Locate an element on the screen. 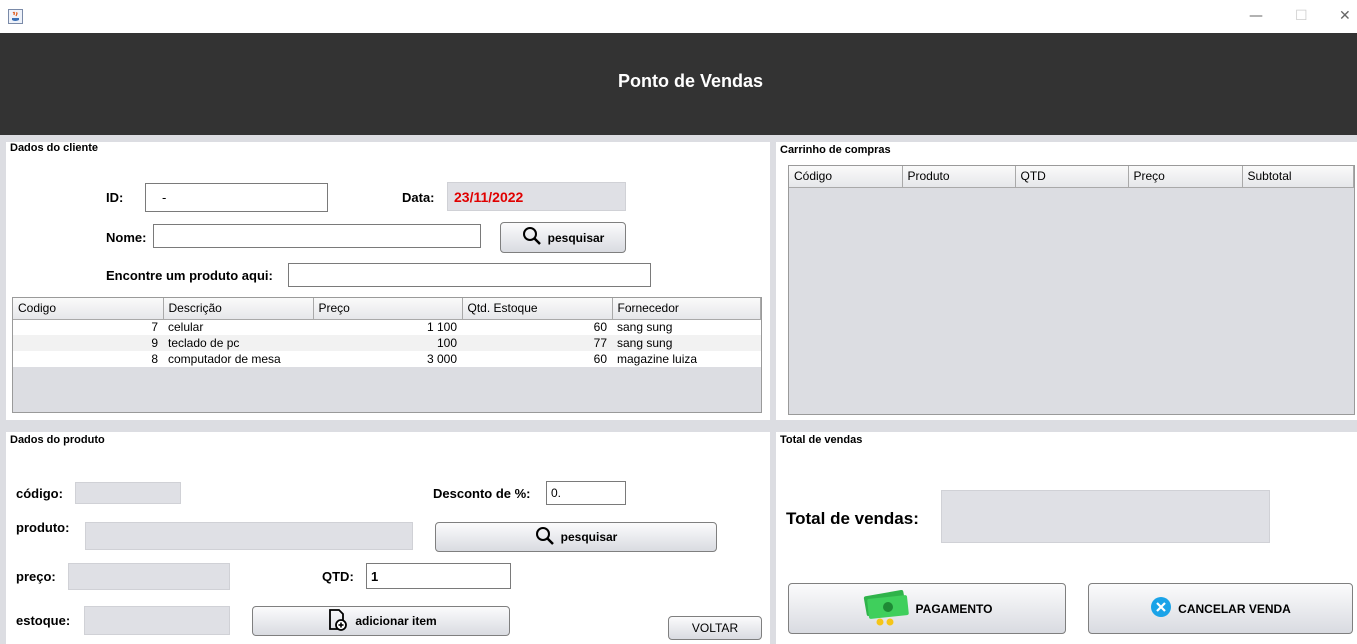 The width and height of the screenshot is (1357, 644). java-app-icon is located at coordinates (15, 16).